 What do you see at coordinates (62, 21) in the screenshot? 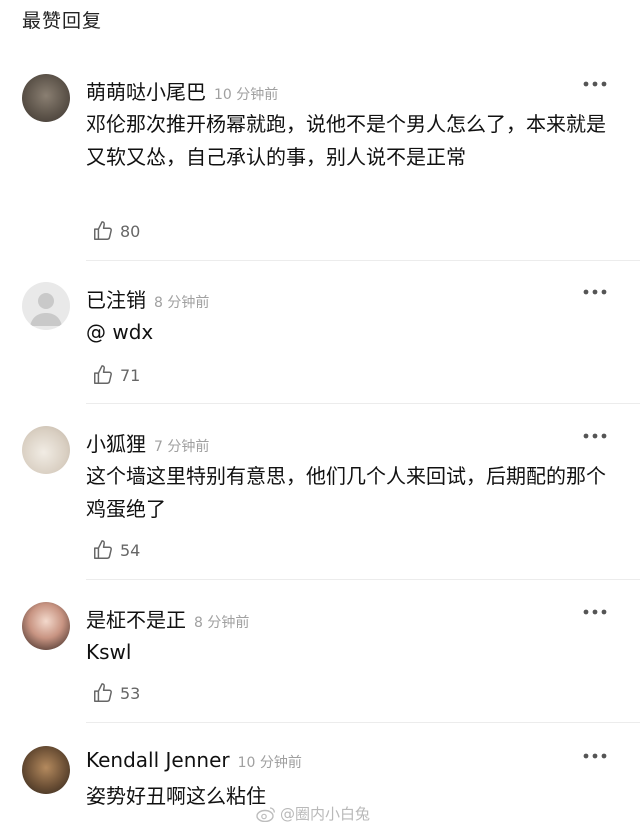
I see `section-title: 最赞回复` at bounding box center [62, 21].